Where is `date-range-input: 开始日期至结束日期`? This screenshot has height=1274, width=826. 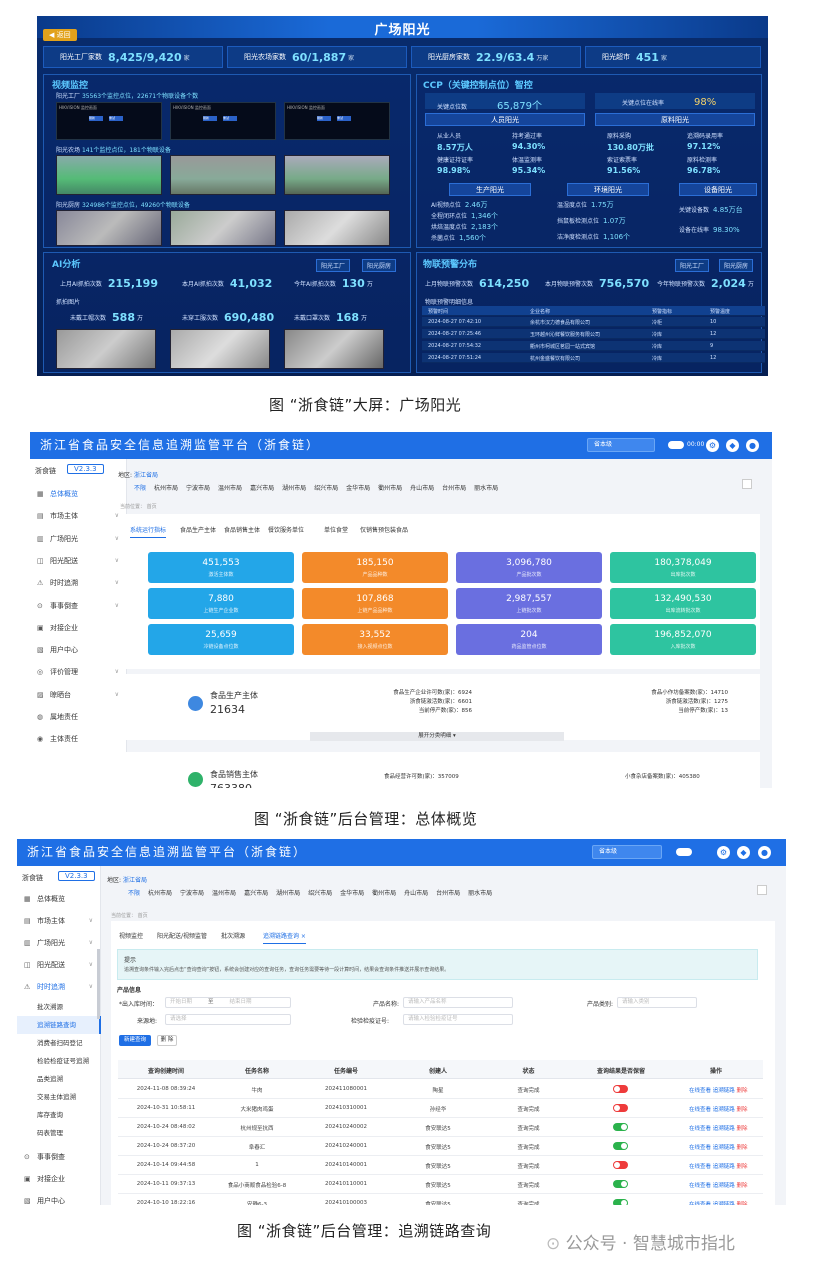 date-range-input: 开始日期至结束日期 is located at coordinates (228, 1002).